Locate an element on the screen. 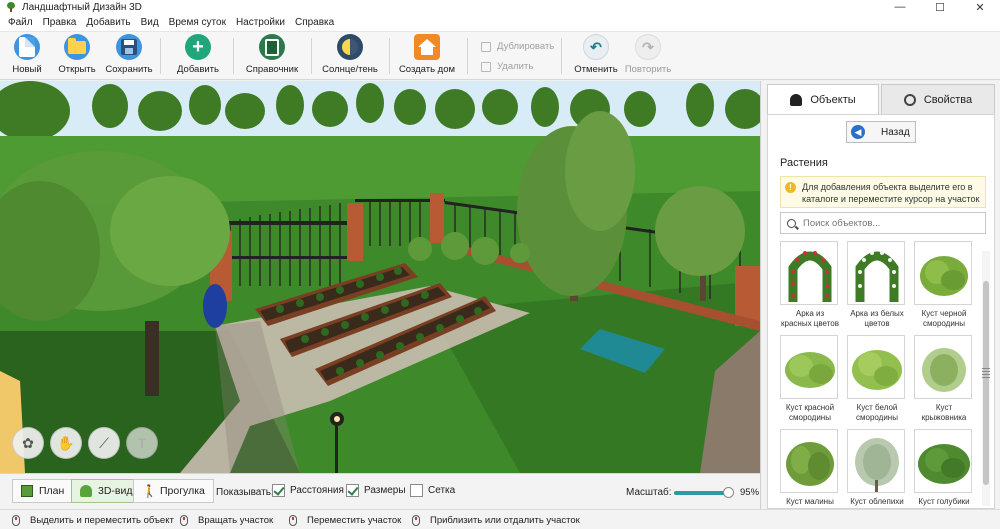  item-label: Куст облепихи is located at coordinates (877, 501).